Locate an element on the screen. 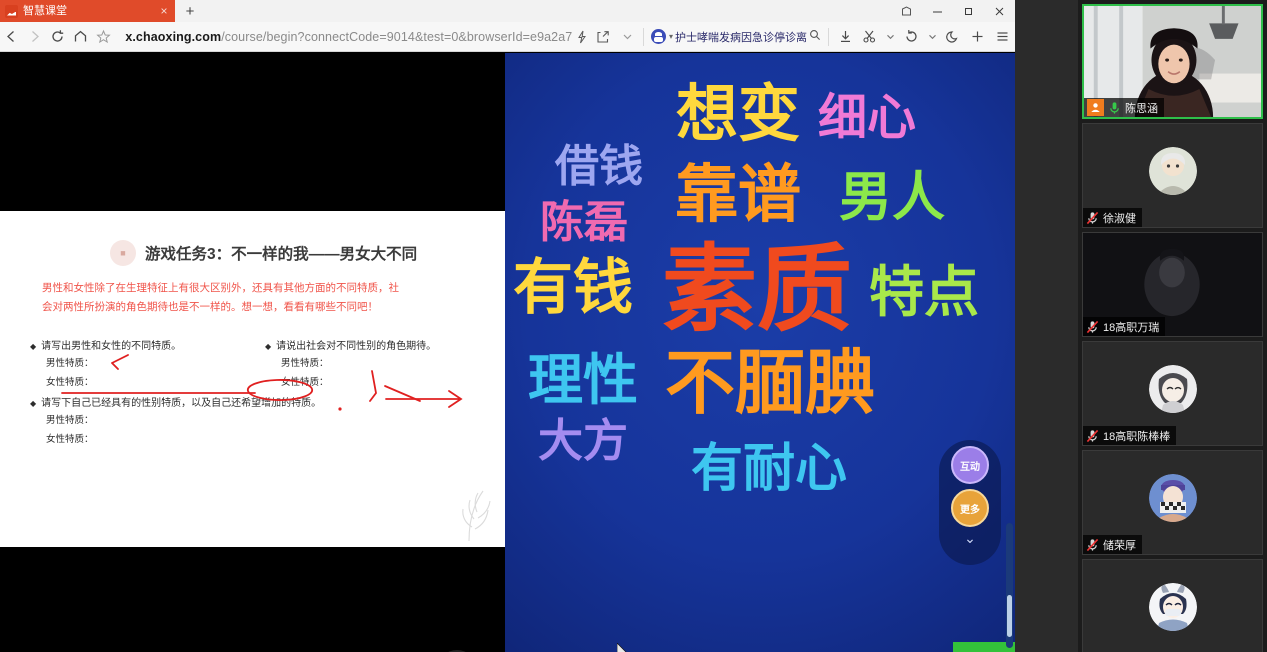 The image size is (1267, 652). wheat-leaf-decoration-icon is located at coordinates (476, 516).